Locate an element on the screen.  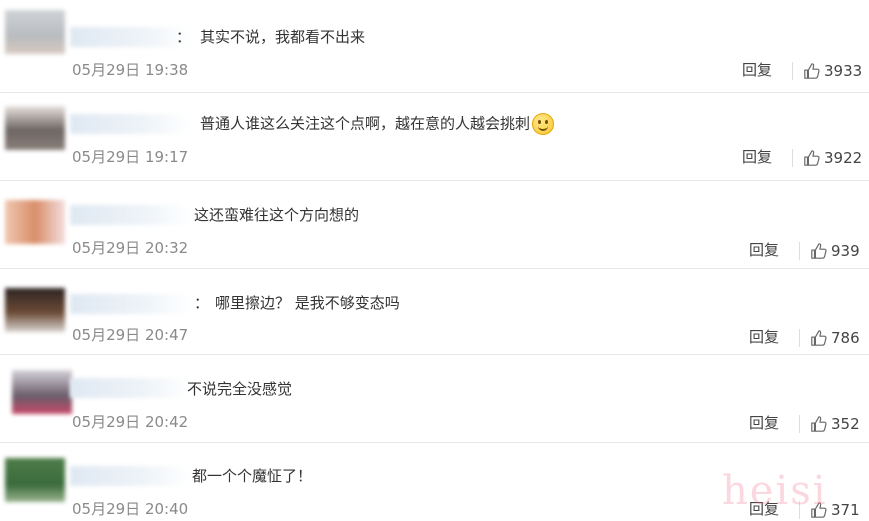
comment-timestamp: 05月29日 20:32 is located at coordinates (130, 248).